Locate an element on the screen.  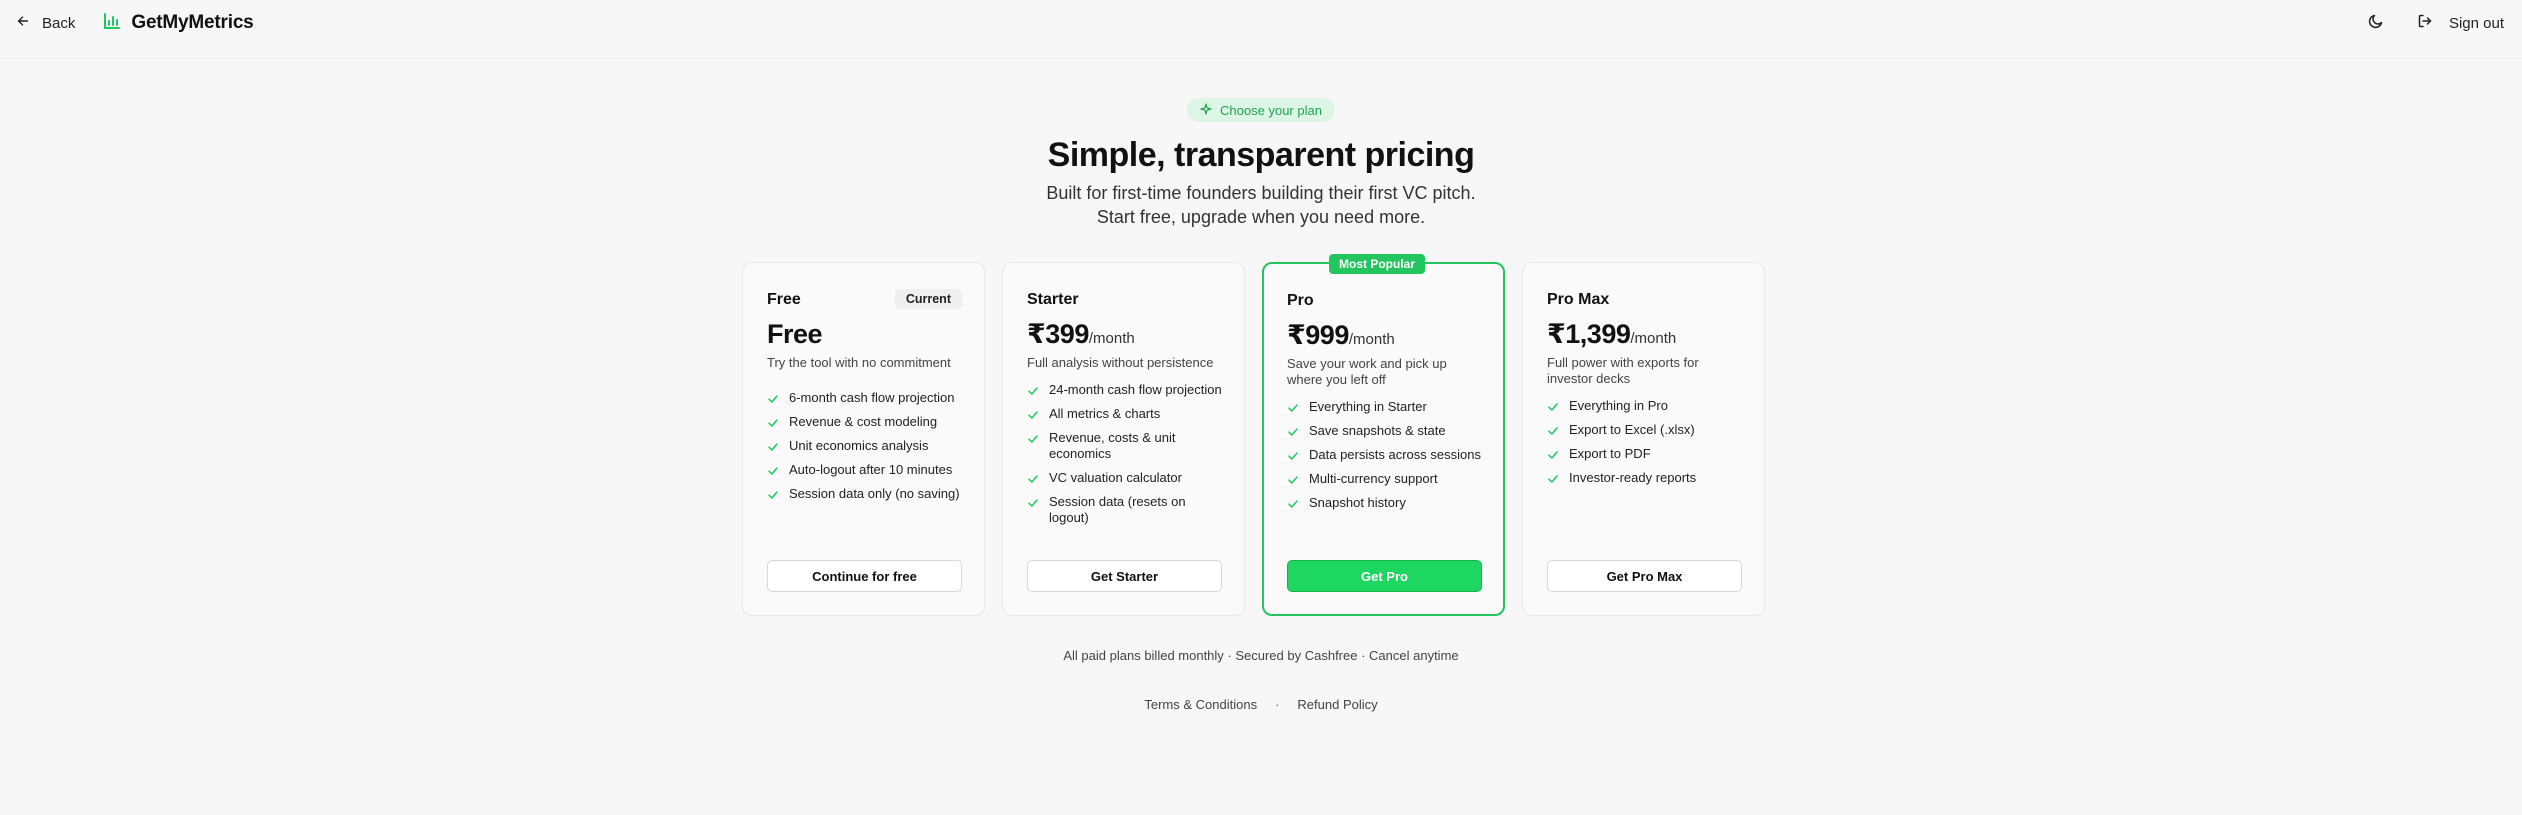
feature-item: Snapshot history is located at coordinates (1387, 503).